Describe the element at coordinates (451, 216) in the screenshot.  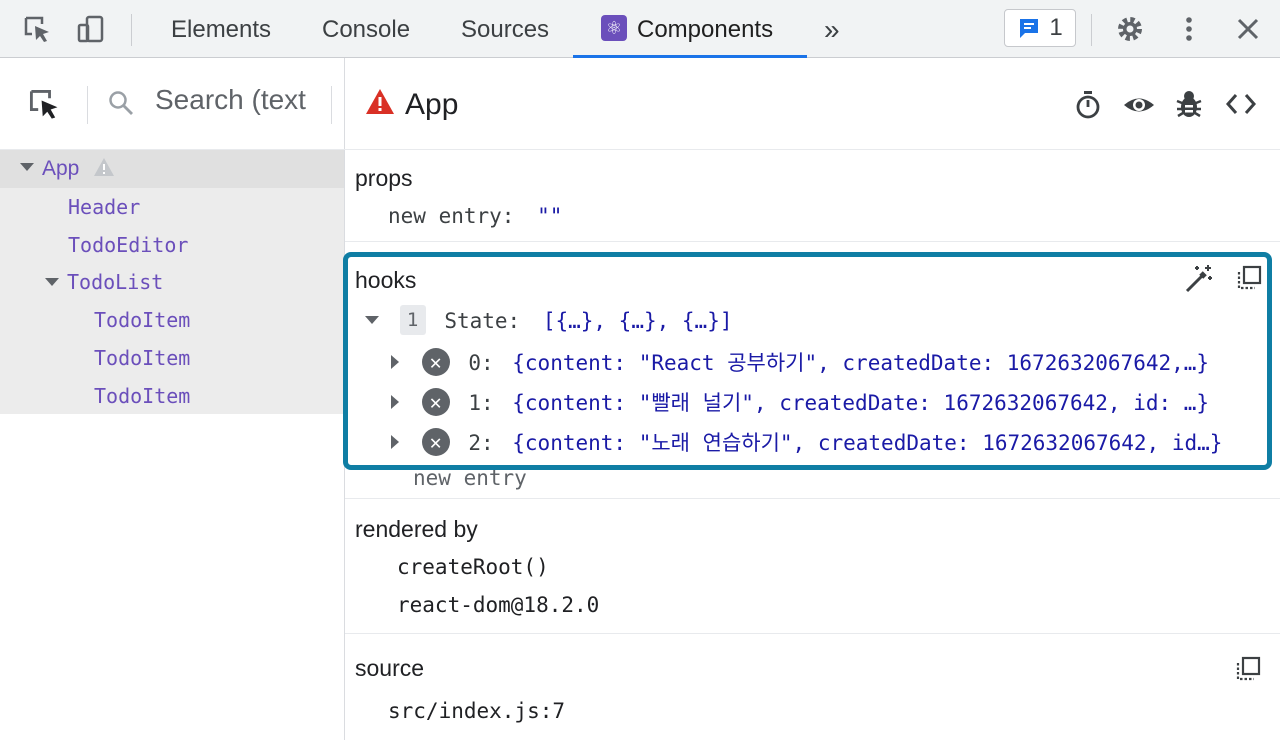
I see `prop-key: new entry:` at that location.